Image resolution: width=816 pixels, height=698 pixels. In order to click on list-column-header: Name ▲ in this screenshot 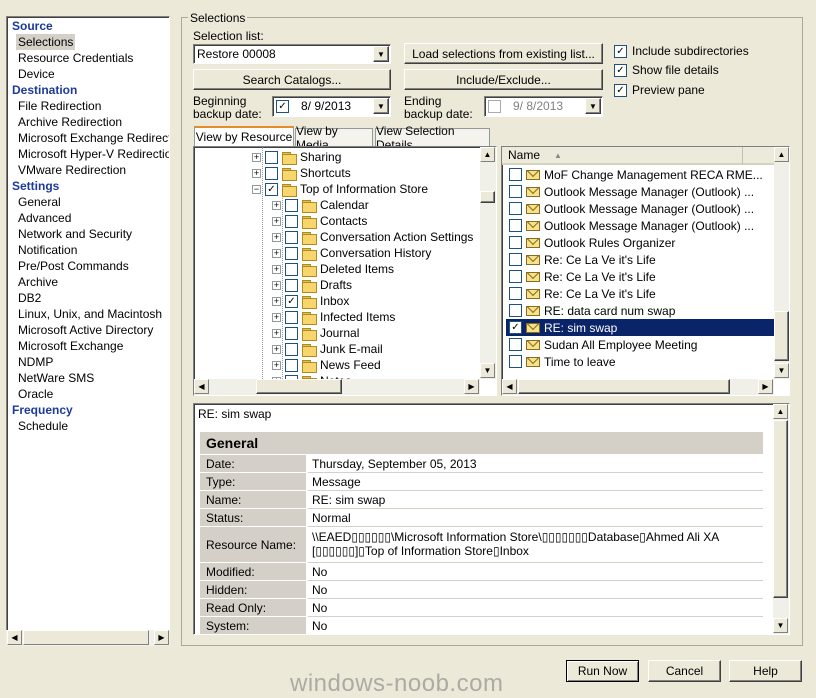, I will do `click(622, 156)`.